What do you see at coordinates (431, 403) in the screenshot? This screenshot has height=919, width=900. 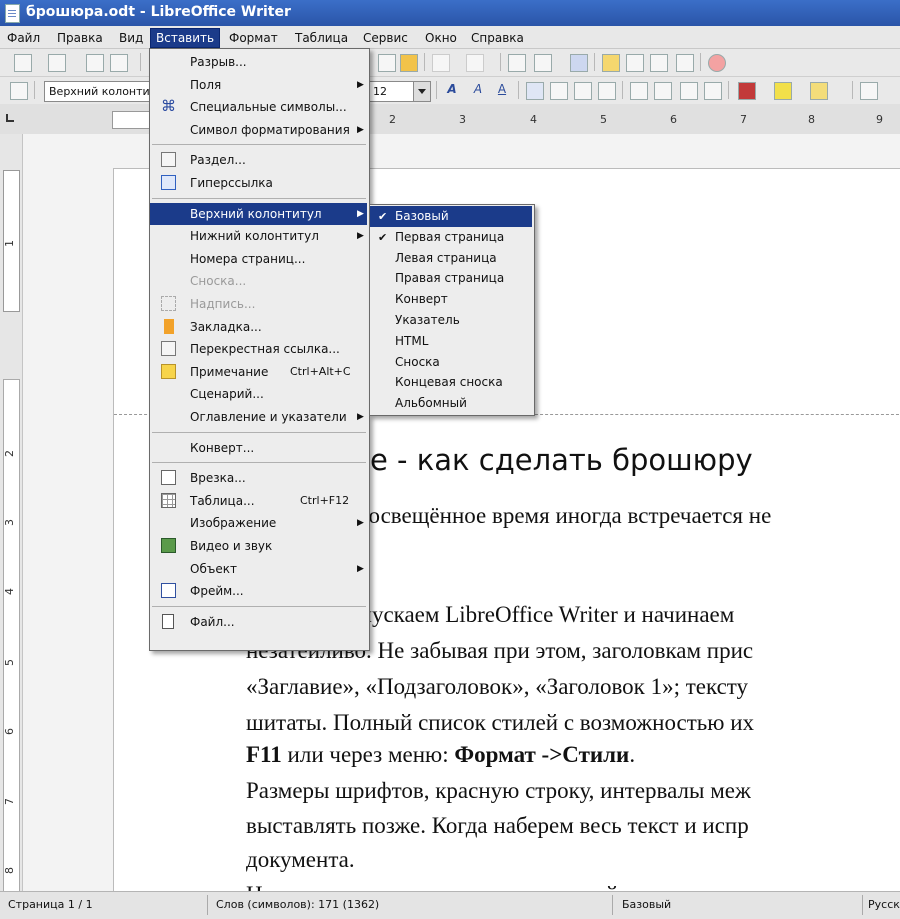 I see `submenu-item-label: Альбомный` at bounding box center [431, 403].